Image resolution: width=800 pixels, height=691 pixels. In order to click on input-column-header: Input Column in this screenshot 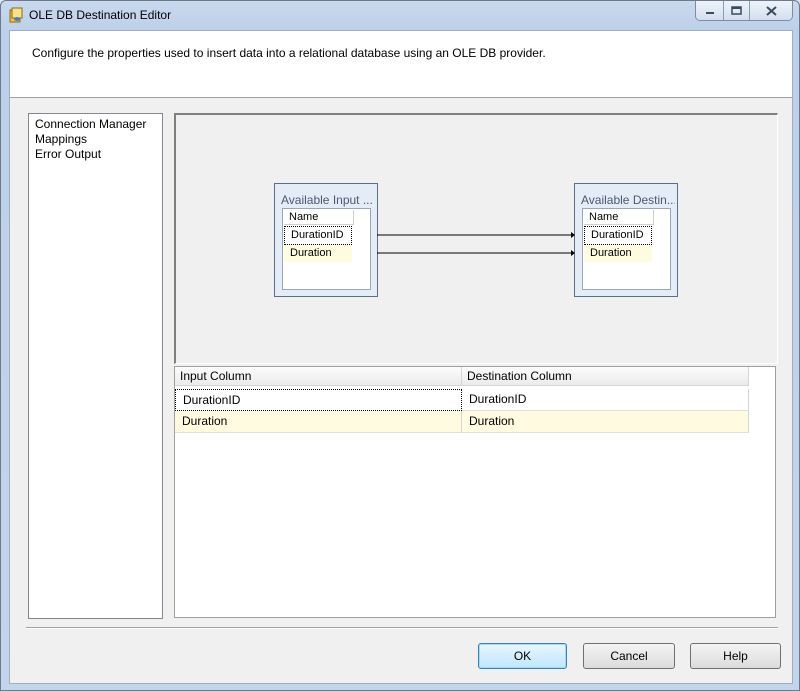, I will do `click(318, 376)`.